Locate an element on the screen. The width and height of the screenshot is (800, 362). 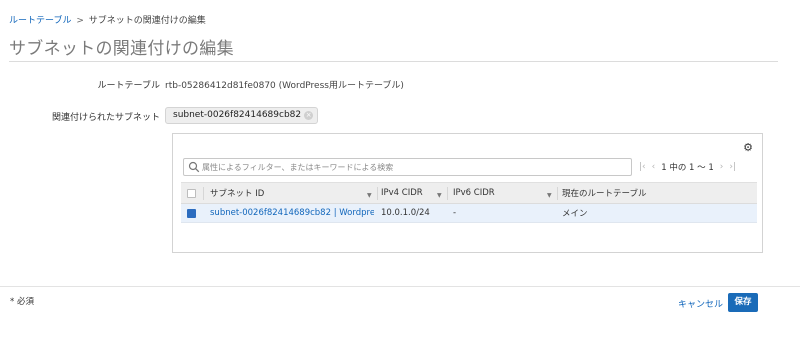
last-page-icon: ›| is located at coordinates (732, 167).